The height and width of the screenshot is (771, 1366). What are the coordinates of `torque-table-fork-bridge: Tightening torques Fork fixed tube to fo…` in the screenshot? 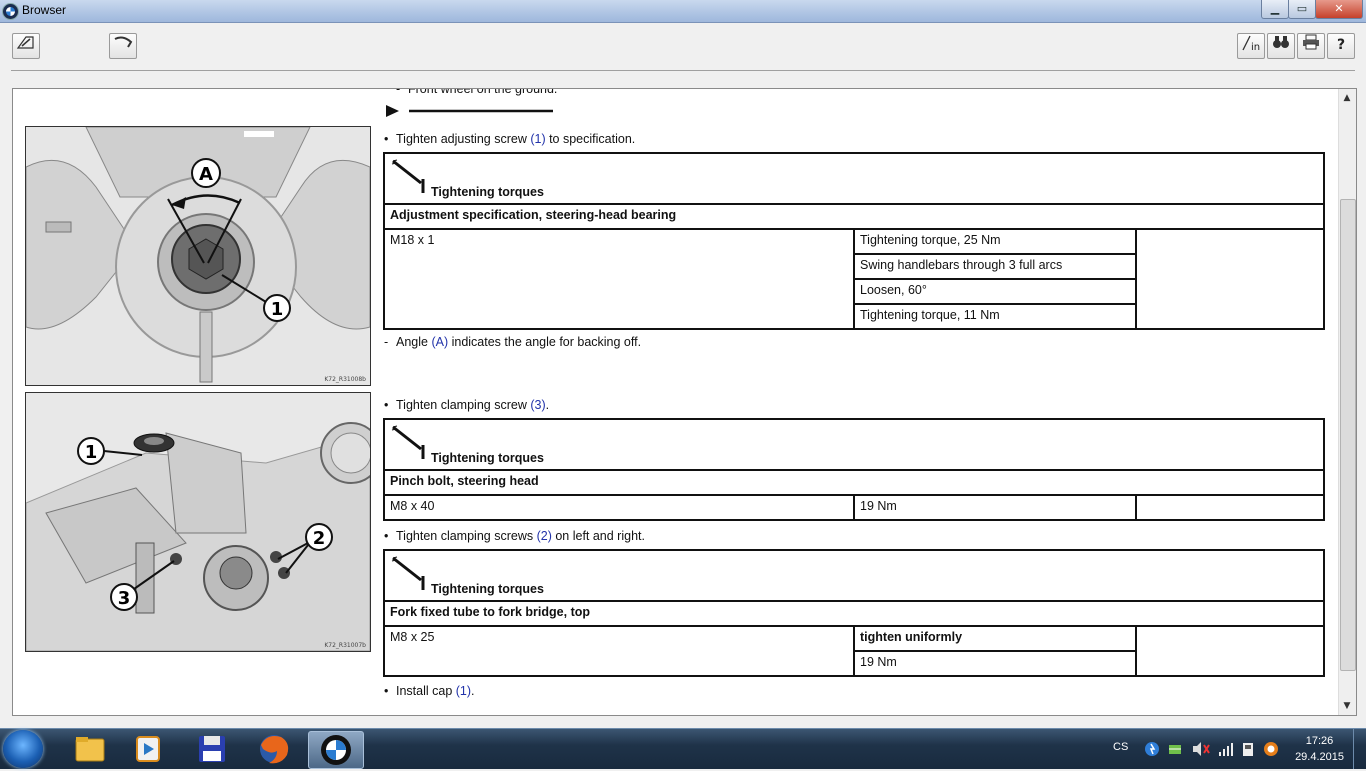 It's located at (854, 613).